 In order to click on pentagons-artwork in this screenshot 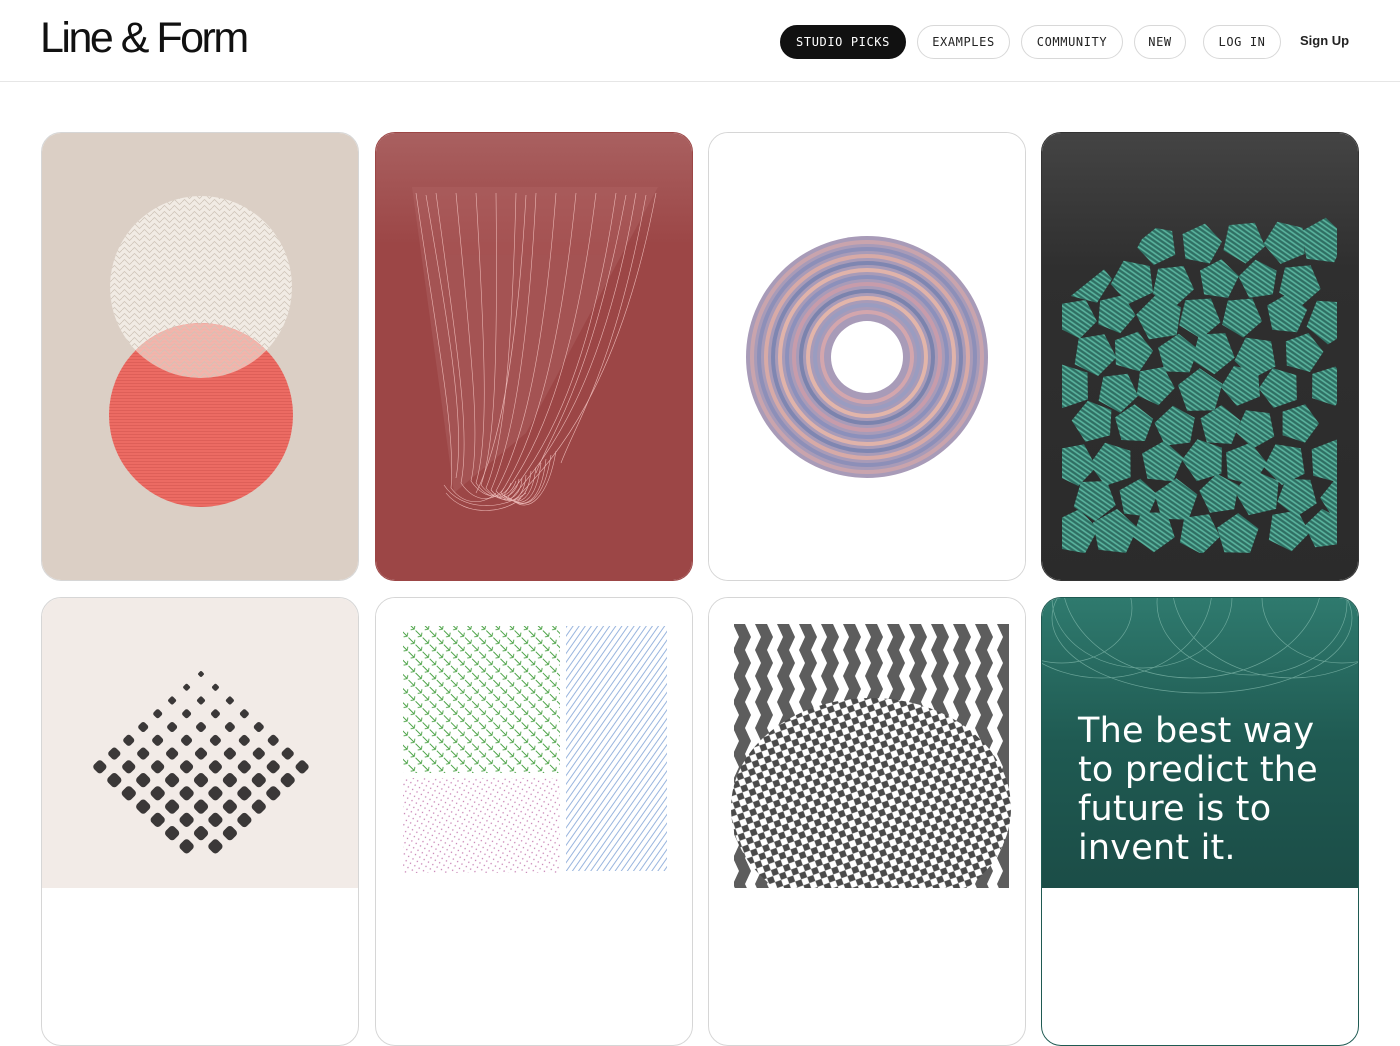, I will do `click(1200, 356)`.